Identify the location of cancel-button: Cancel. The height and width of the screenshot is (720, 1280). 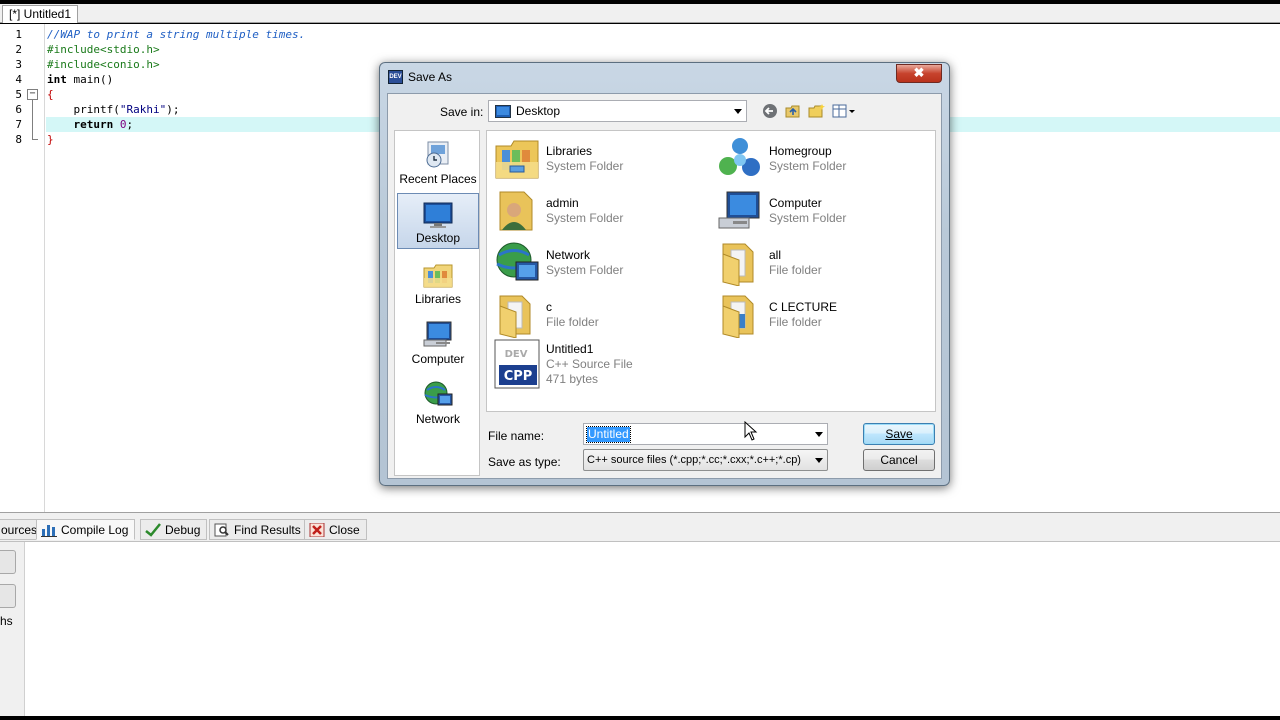
(899, 460).